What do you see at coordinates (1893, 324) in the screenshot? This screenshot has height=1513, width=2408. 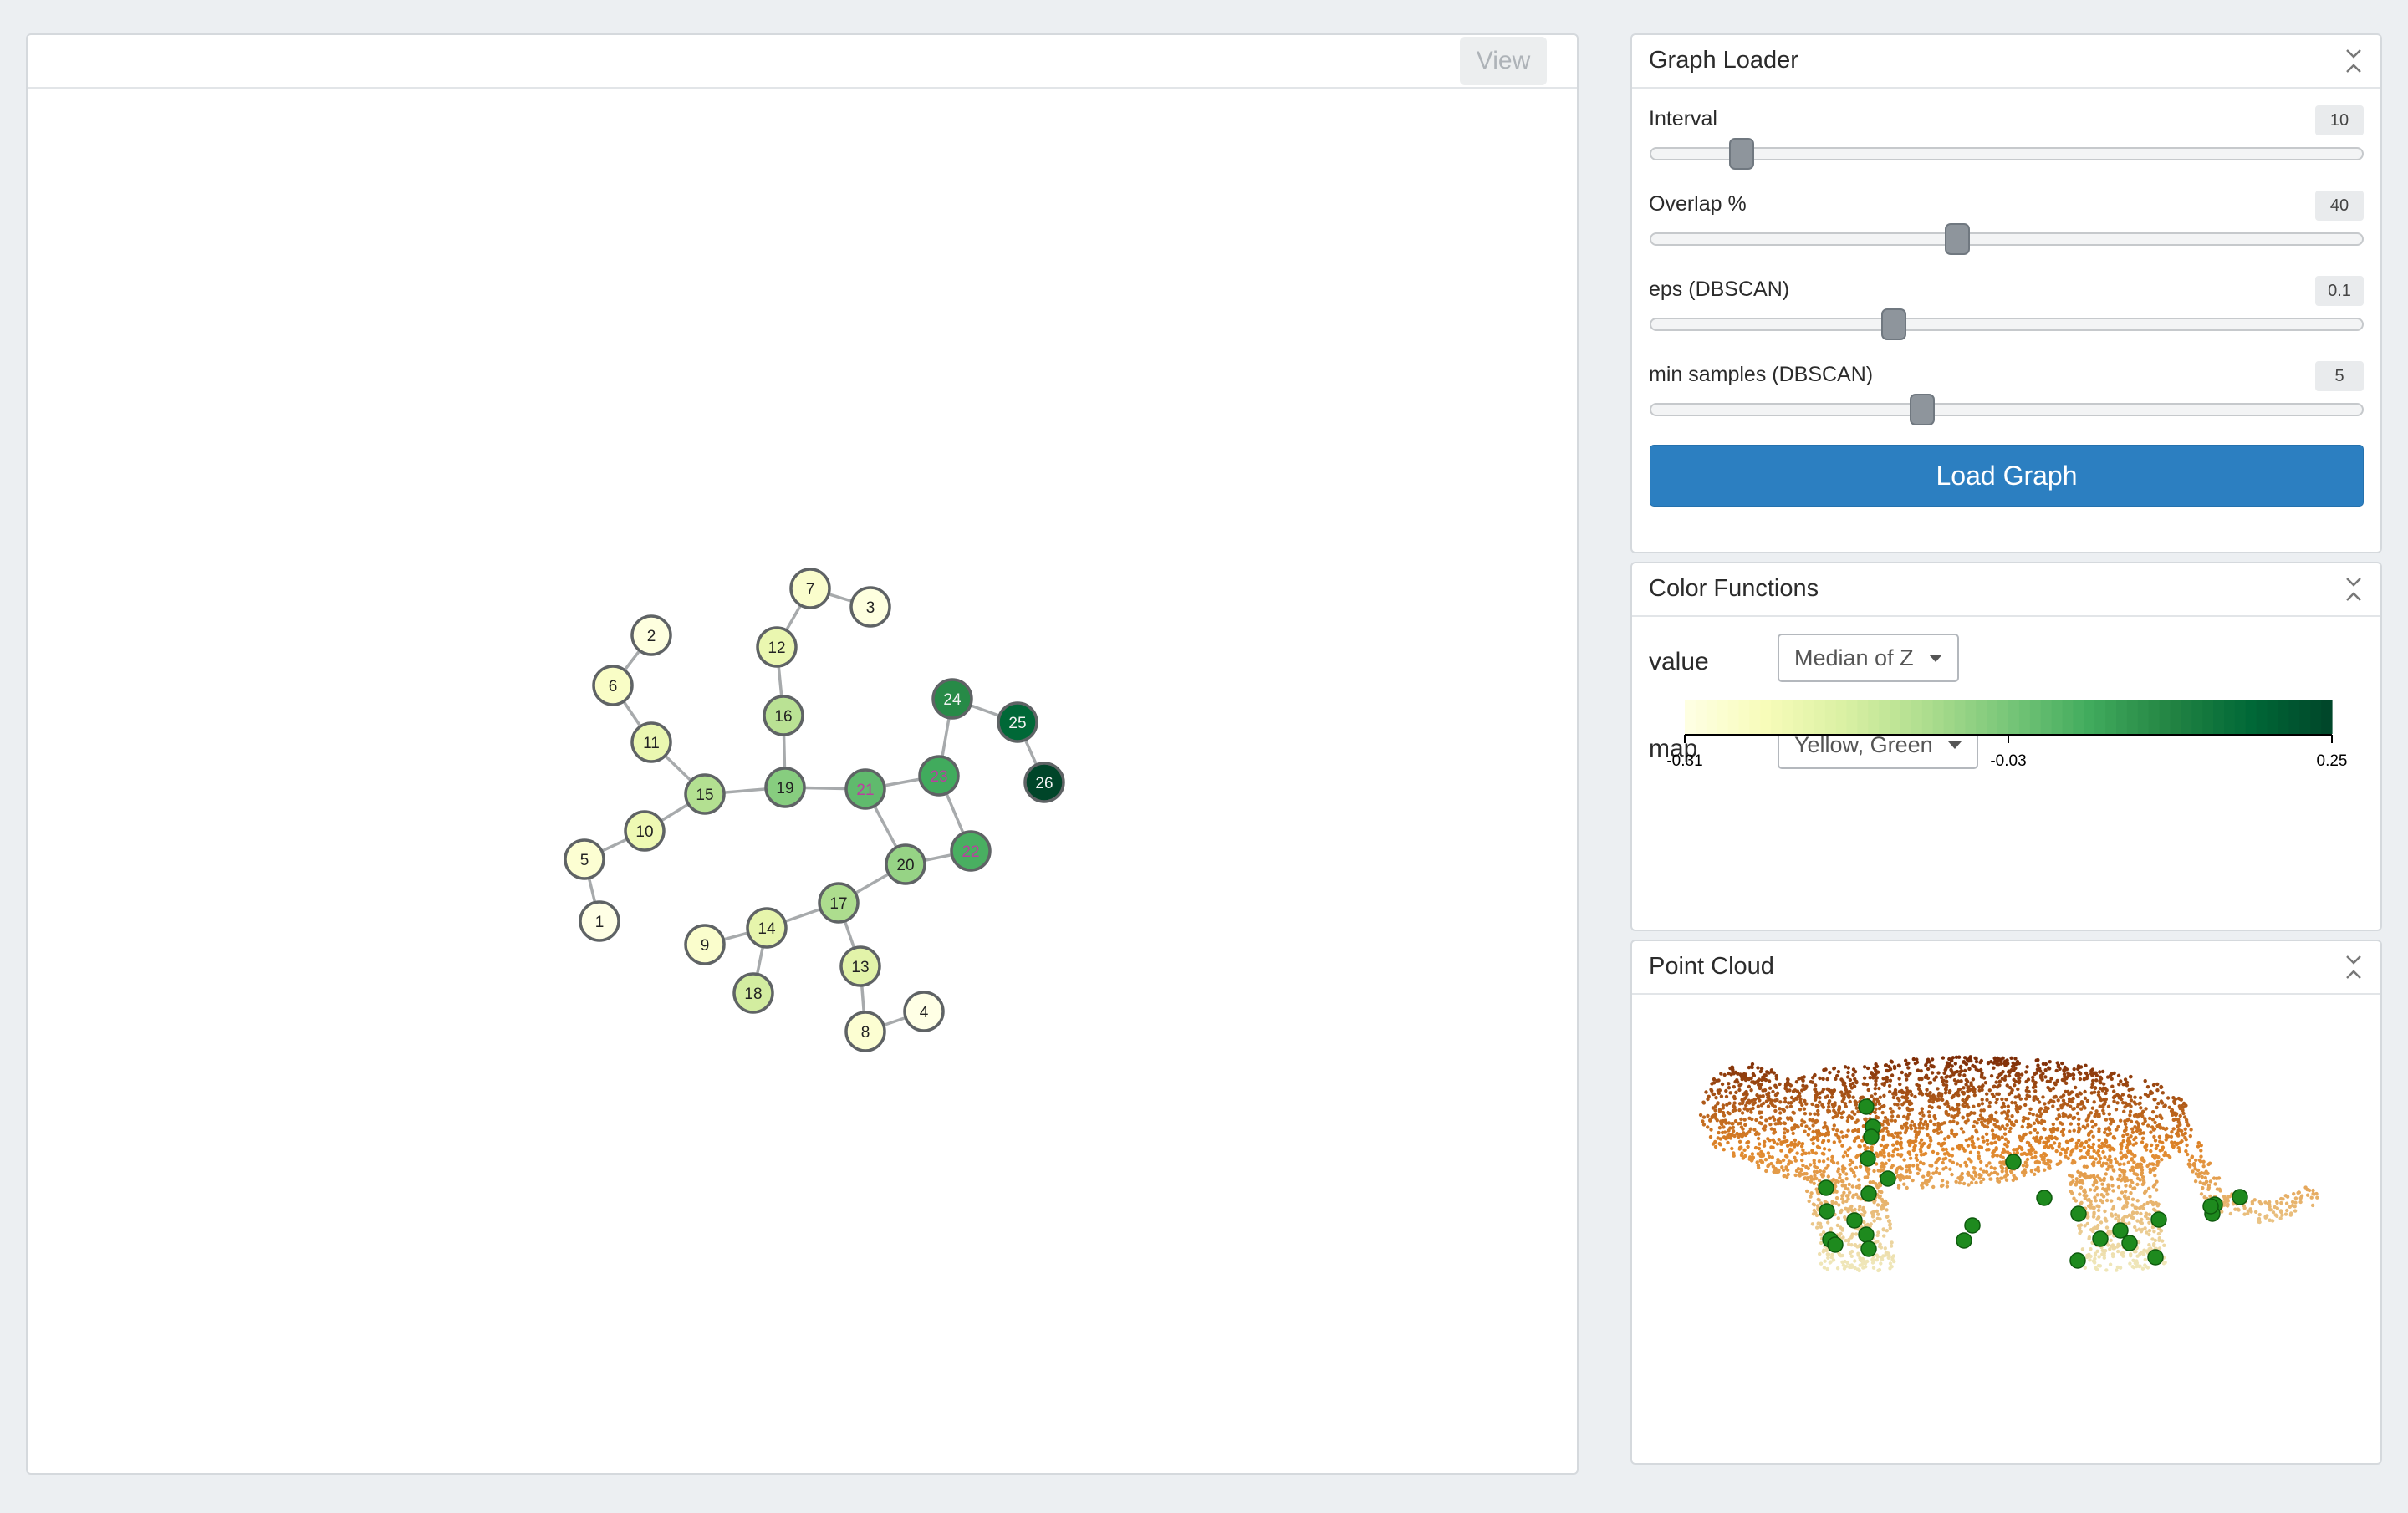 I see `eps-slider-handle` at bounding box center [1893, 324].